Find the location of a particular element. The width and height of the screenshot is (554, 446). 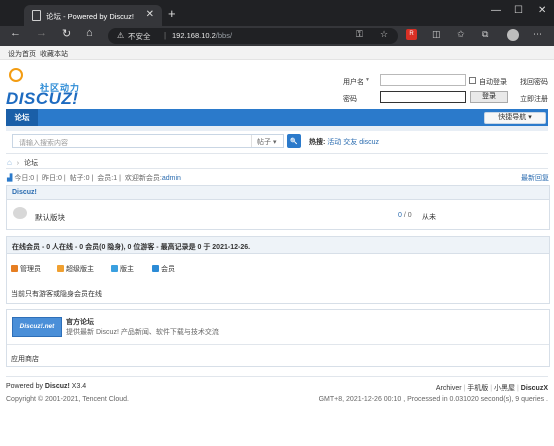

minimize-icon: — is located at coordinates (496, 10).